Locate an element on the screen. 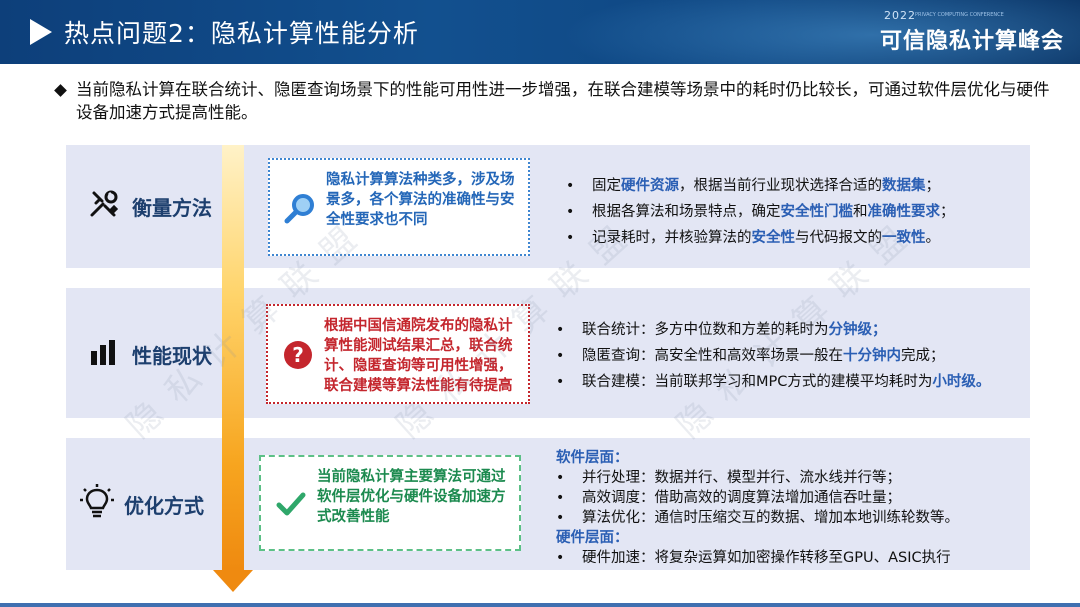 The width and height of the screenshot is (1080, 607). section-label: 优化方式 is located at coordinates (164, 506).